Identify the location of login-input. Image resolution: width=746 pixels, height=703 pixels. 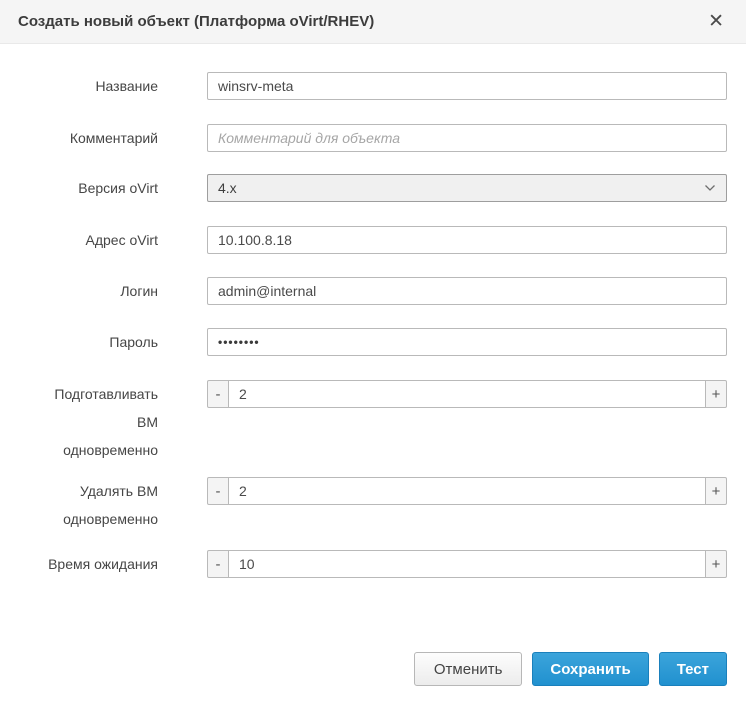
(467, 291).